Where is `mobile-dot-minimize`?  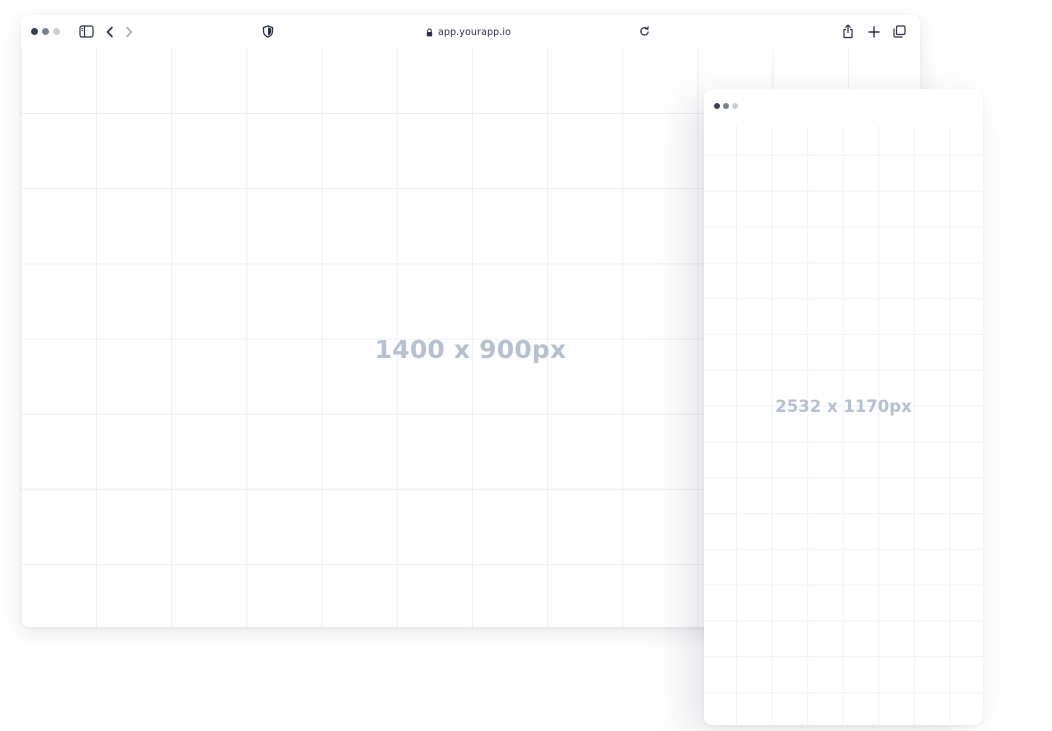 mobile-dot-minimize is located at coordinates (726, 106).